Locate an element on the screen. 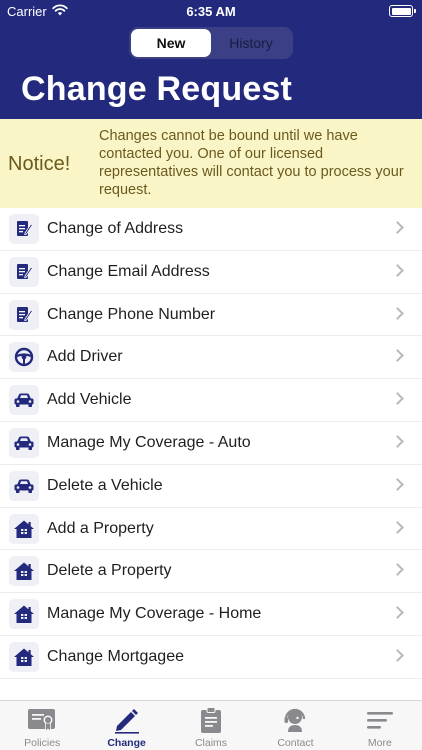 The width and height of the screenshot is (422, 750). list-item-label: Delete a Property is located at coordinates (109, 571).